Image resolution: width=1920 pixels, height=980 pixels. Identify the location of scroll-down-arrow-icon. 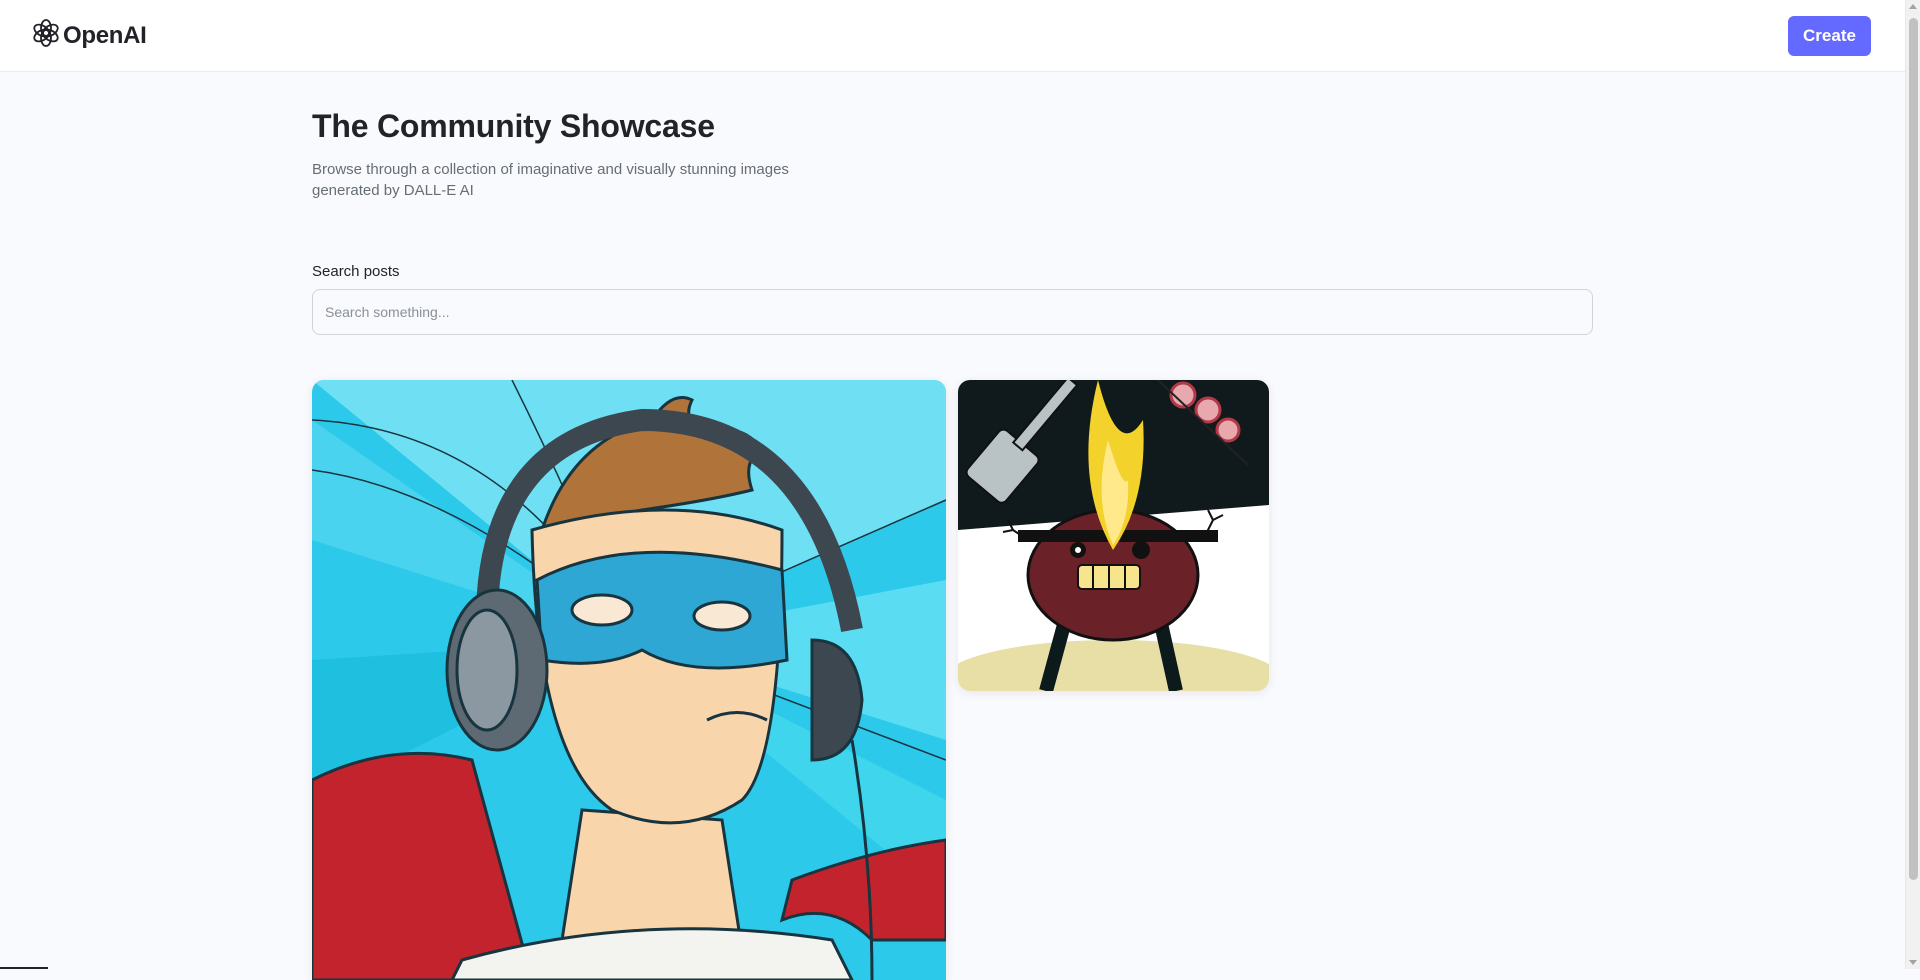
(1913, 962).